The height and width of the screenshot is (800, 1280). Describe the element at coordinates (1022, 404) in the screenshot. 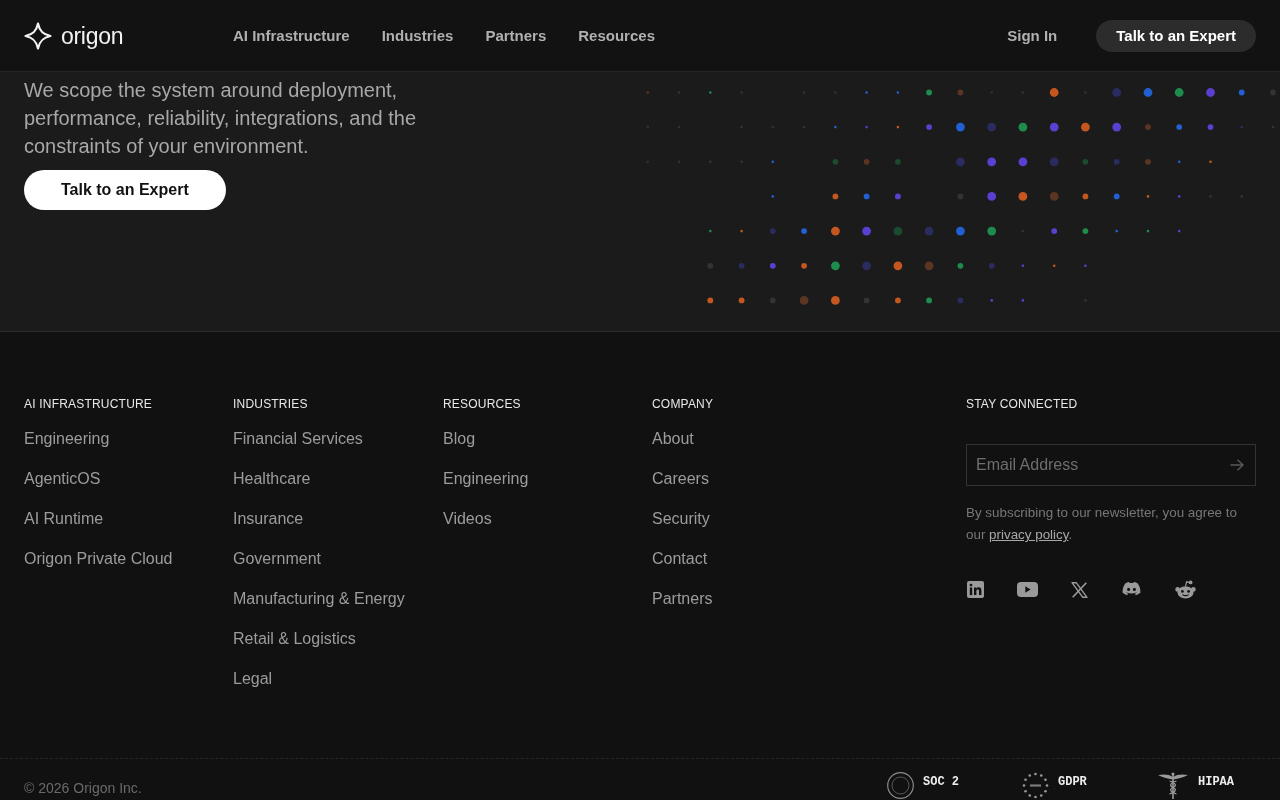

I see `column-heading: STAY CONNECTED` at that location.